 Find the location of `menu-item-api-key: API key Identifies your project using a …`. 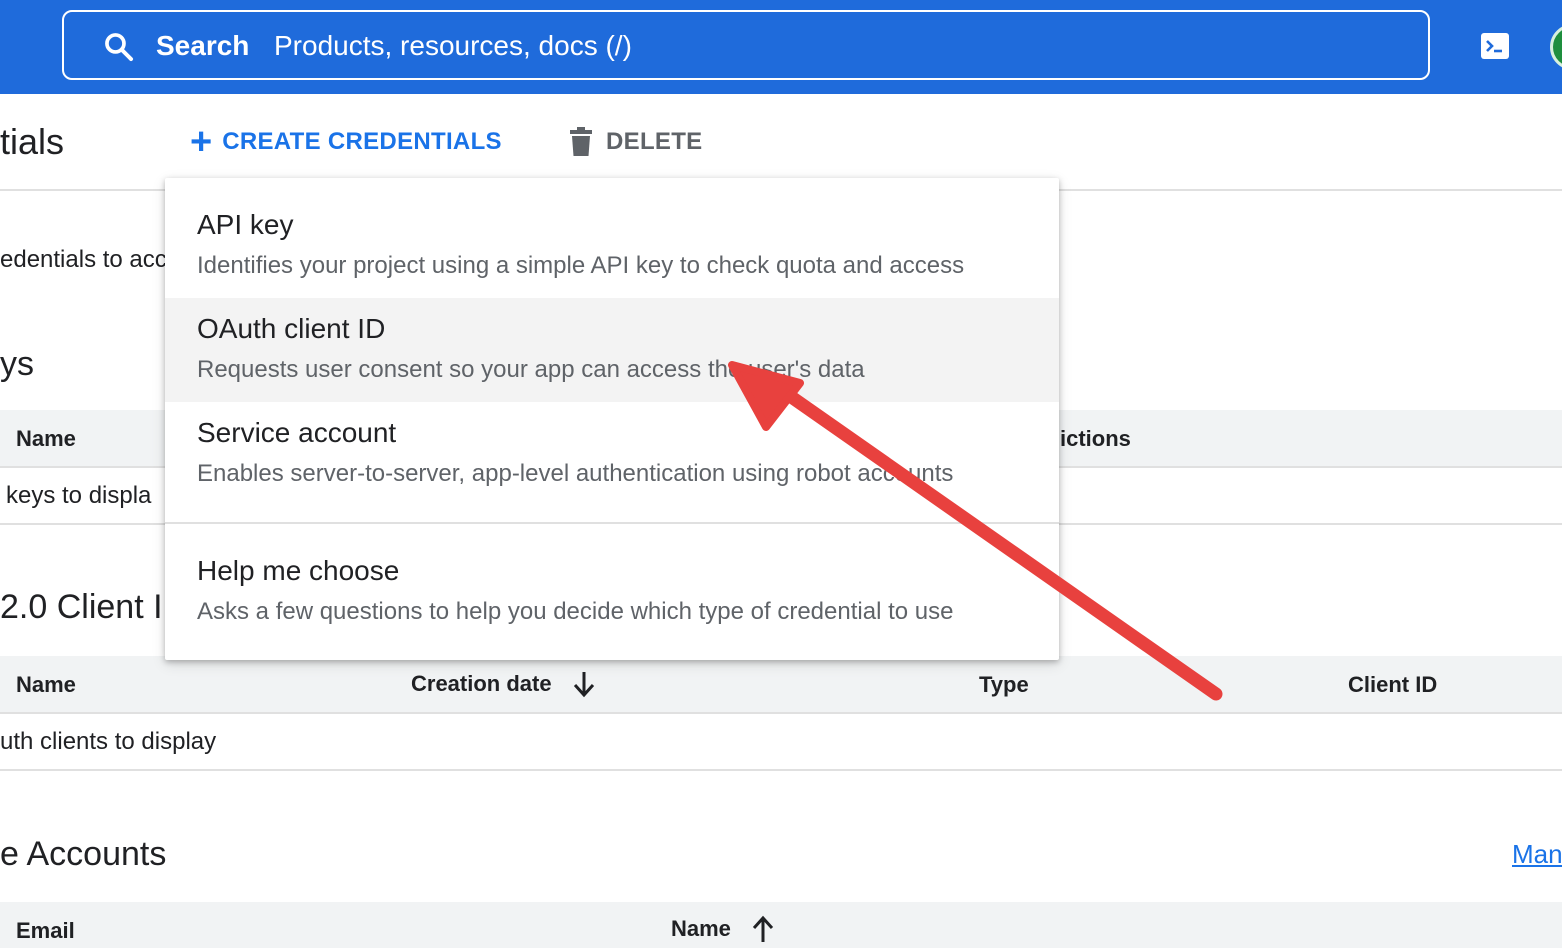

menu-item-api-key: API key Identifies your project using a … is located at coordinates (612, 238).